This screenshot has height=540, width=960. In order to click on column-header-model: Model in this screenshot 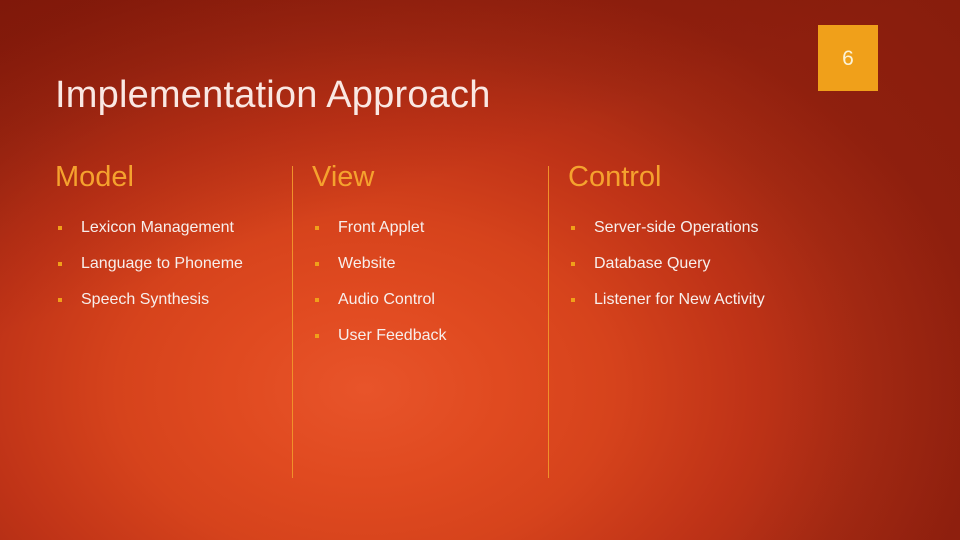, I will do `click(94, 177)`.